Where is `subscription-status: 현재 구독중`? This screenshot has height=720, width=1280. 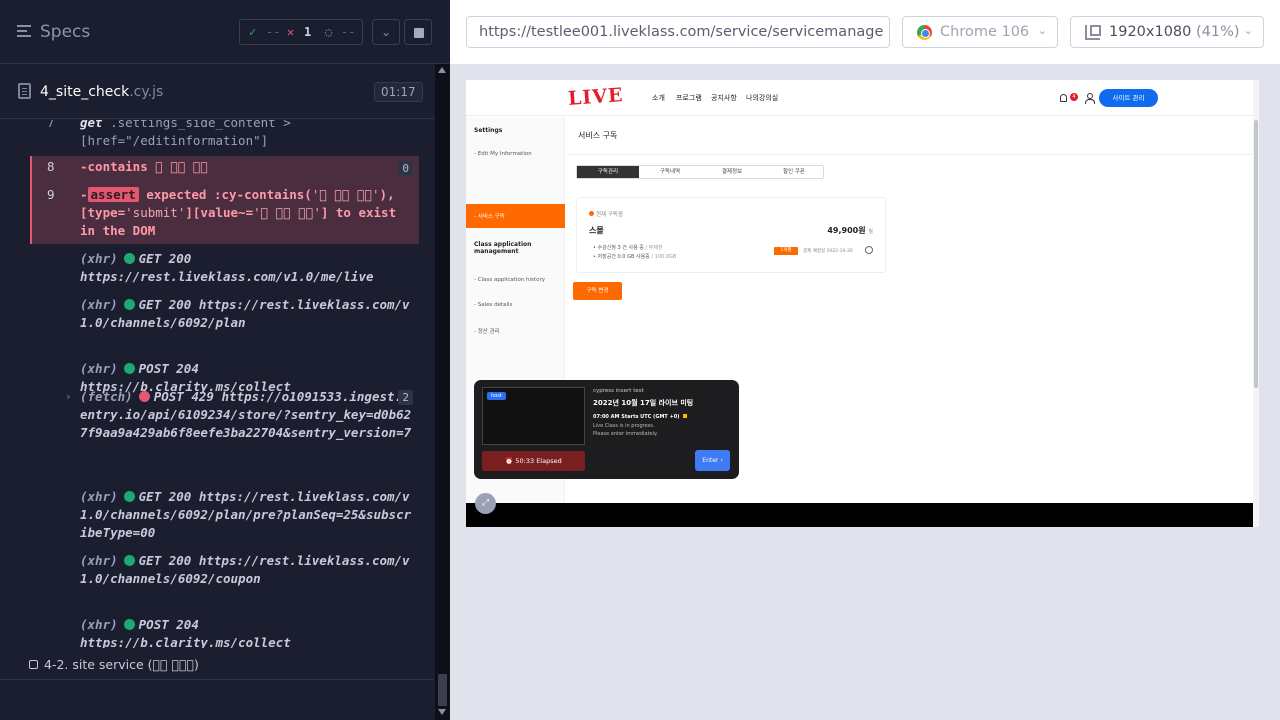
subscription-status: 현재 구독중 is located at coordinates (606, 214).